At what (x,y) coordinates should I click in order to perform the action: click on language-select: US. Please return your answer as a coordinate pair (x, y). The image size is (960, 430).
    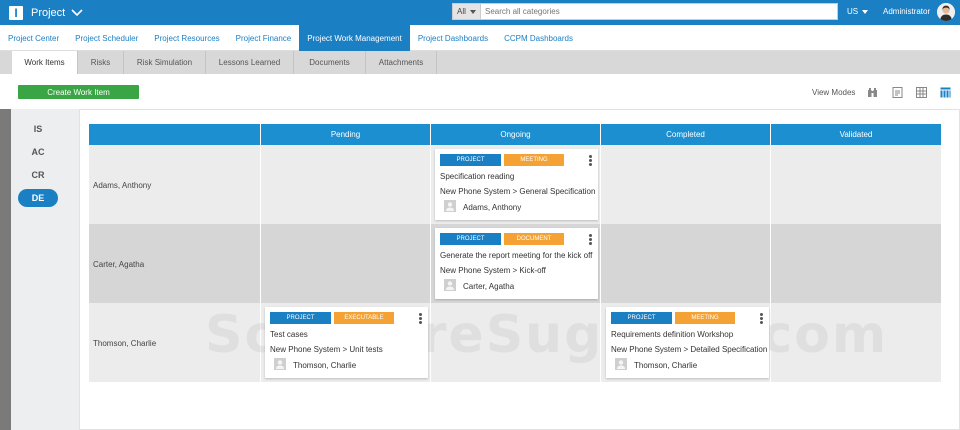
    Looking at the image, I should click on (858, 11).